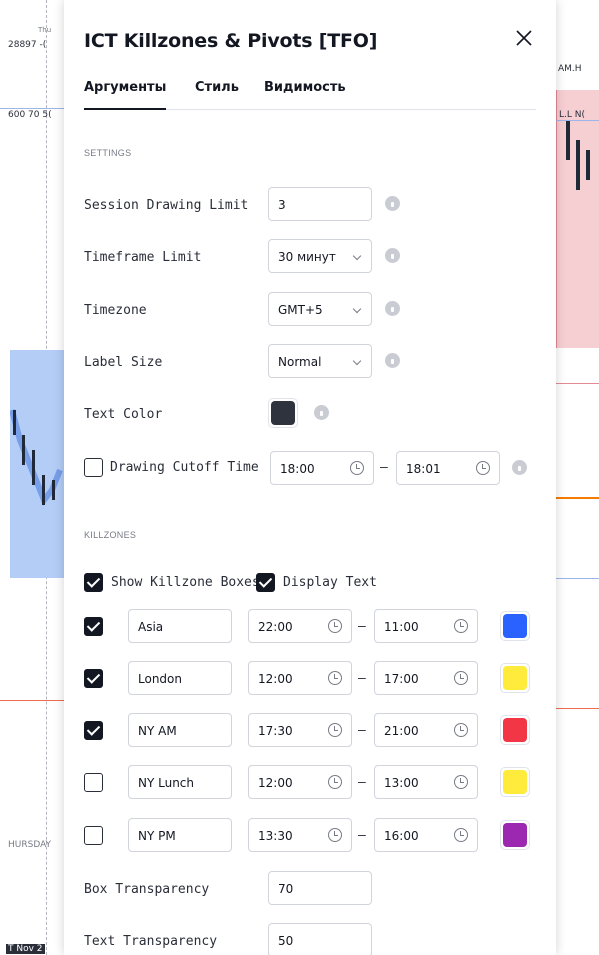  Describe the element at coordinates (45, 30) in the screenshot. I see `day-label: Thu` at that location.